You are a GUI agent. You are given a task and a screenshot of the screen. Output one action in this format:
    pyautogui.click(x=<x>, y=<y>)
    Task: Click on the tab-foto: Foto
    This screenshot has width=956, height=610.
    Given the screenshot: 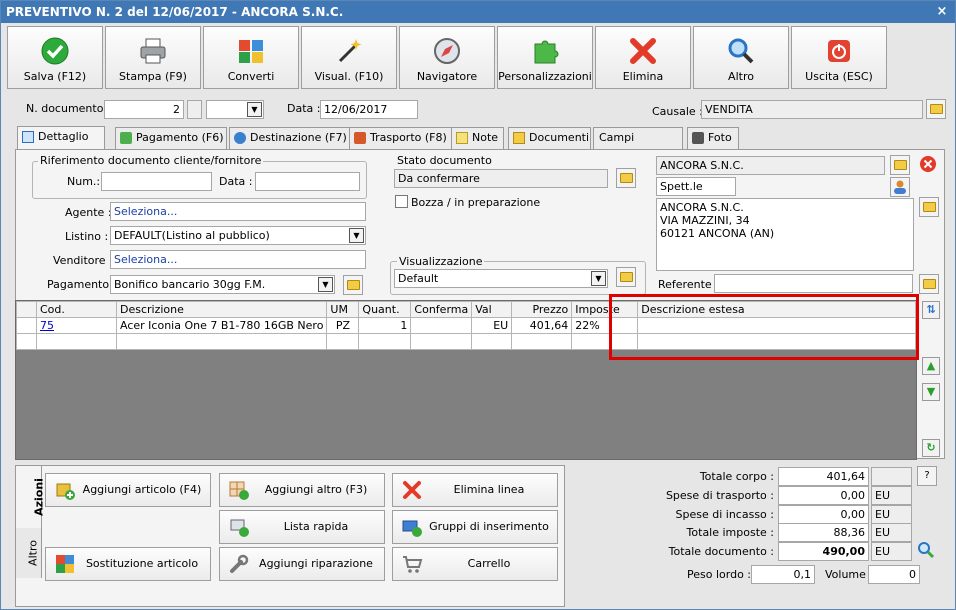 What is the action you would take?
    pyautogui.click(x=713, y=138)
    